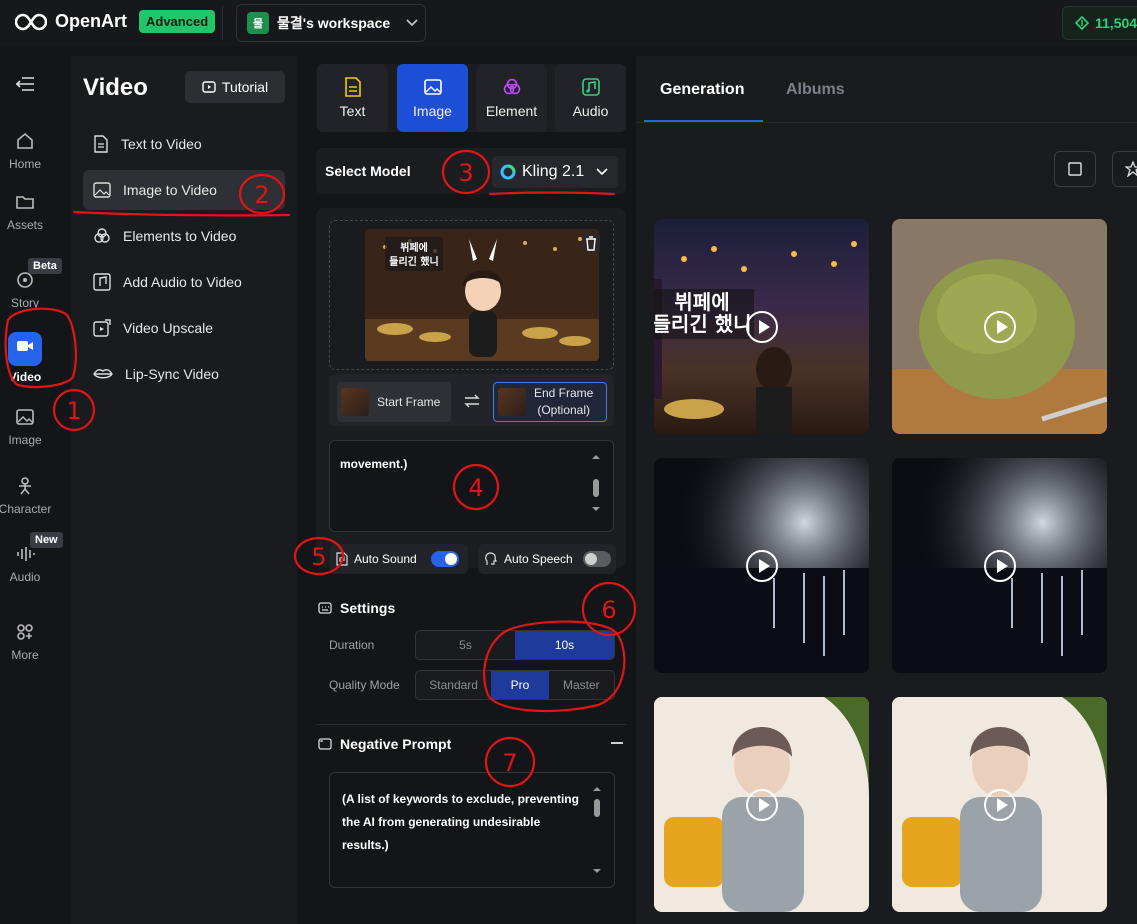 This screenshot has height=924, width=1137. What do you see at coordinates (511, 111) in the screenshot?
I see `tab-label: Element` at bounding box center [511, 111].